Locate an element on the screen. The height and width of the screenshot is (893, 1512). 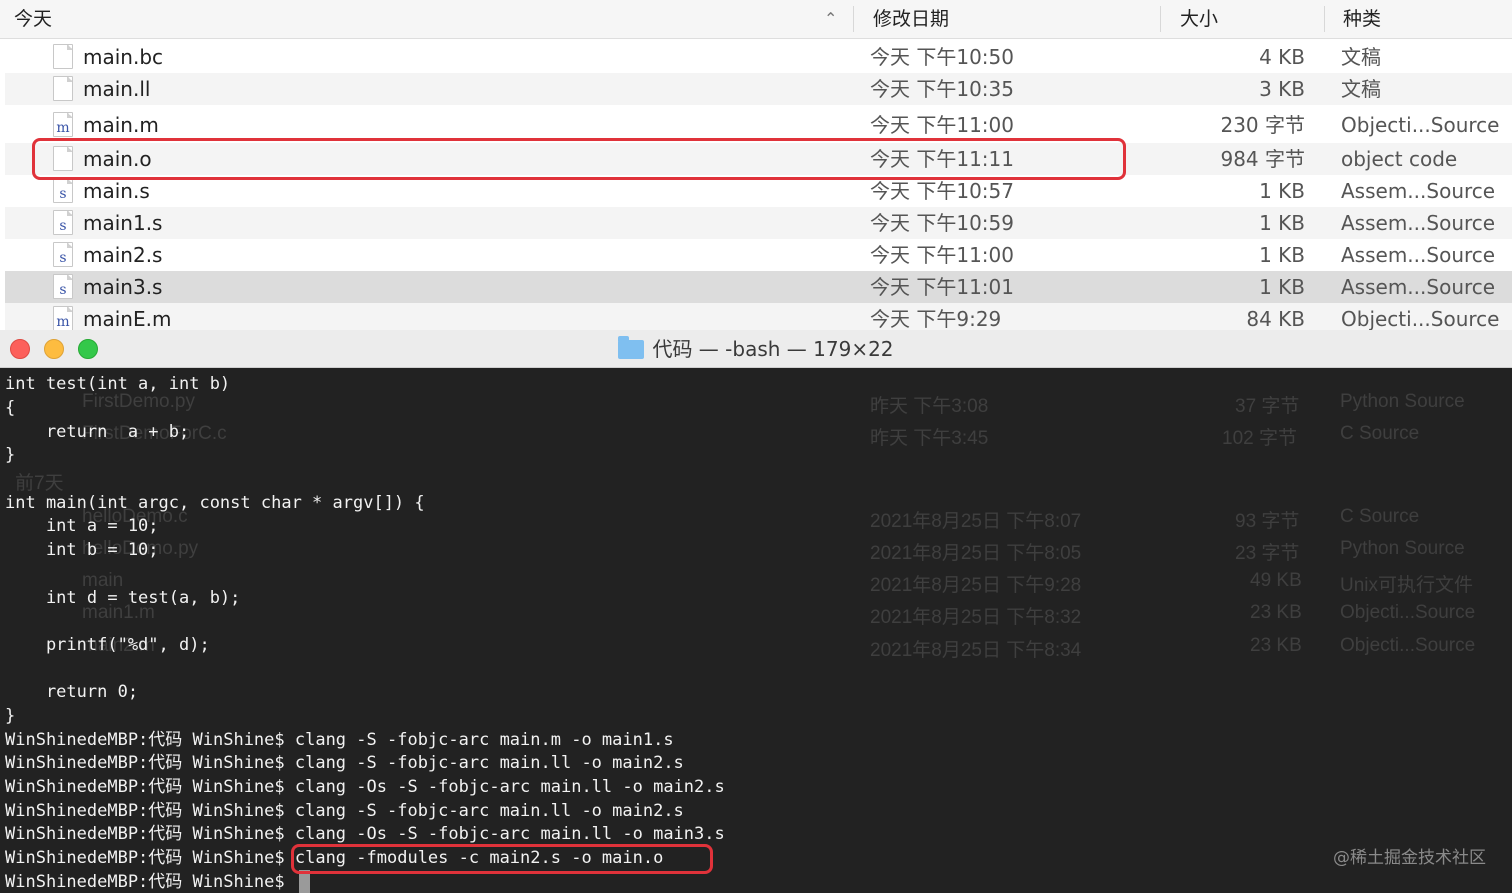
terminal-line: int d = test(a, b); is located at coordinates (123, 598).